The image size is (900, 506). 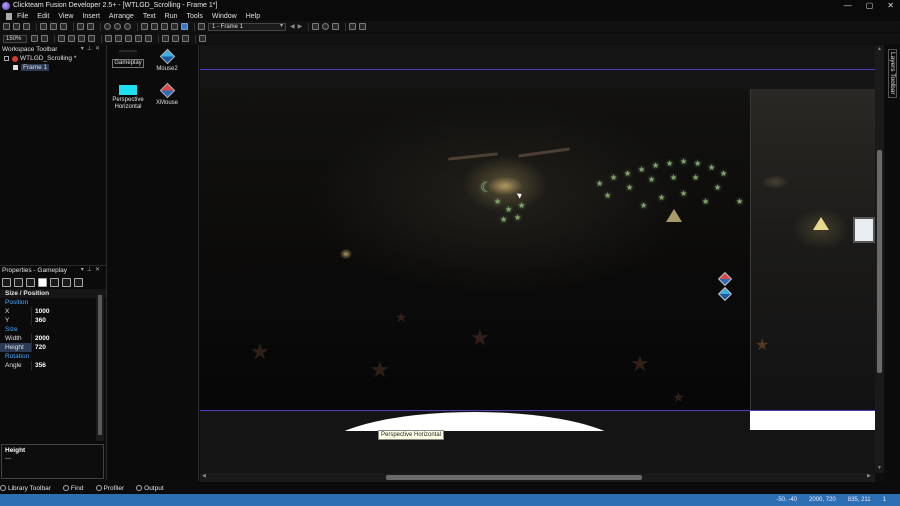 What do you see at coordinates (224, 16) in the screenshot?
I see `menu-window: Window` at bounding box center [224, 16].